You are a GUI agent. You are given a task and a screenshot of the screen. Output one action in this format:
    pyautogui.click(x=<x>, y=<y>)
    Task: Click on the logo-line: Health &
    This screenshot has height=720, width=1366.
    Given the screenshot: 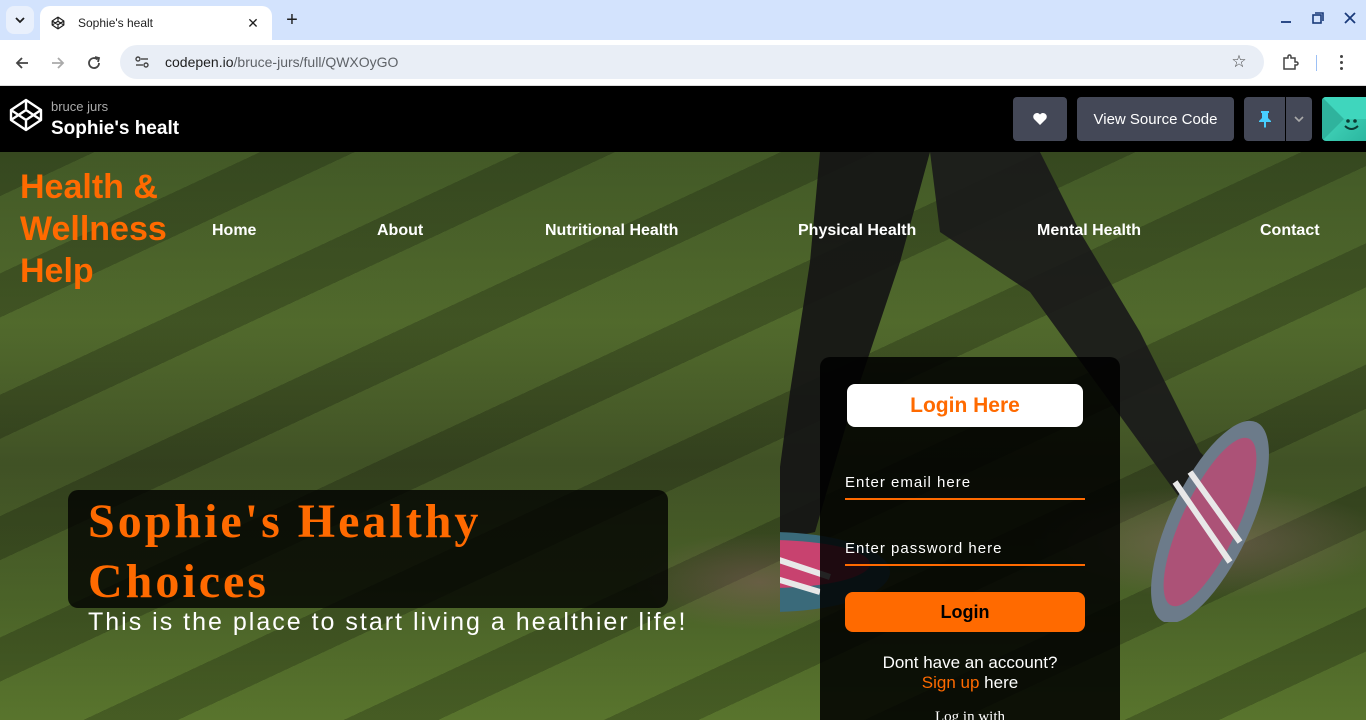 What is the action you would take?
    pyautogui.click(x=89, y=187)
    